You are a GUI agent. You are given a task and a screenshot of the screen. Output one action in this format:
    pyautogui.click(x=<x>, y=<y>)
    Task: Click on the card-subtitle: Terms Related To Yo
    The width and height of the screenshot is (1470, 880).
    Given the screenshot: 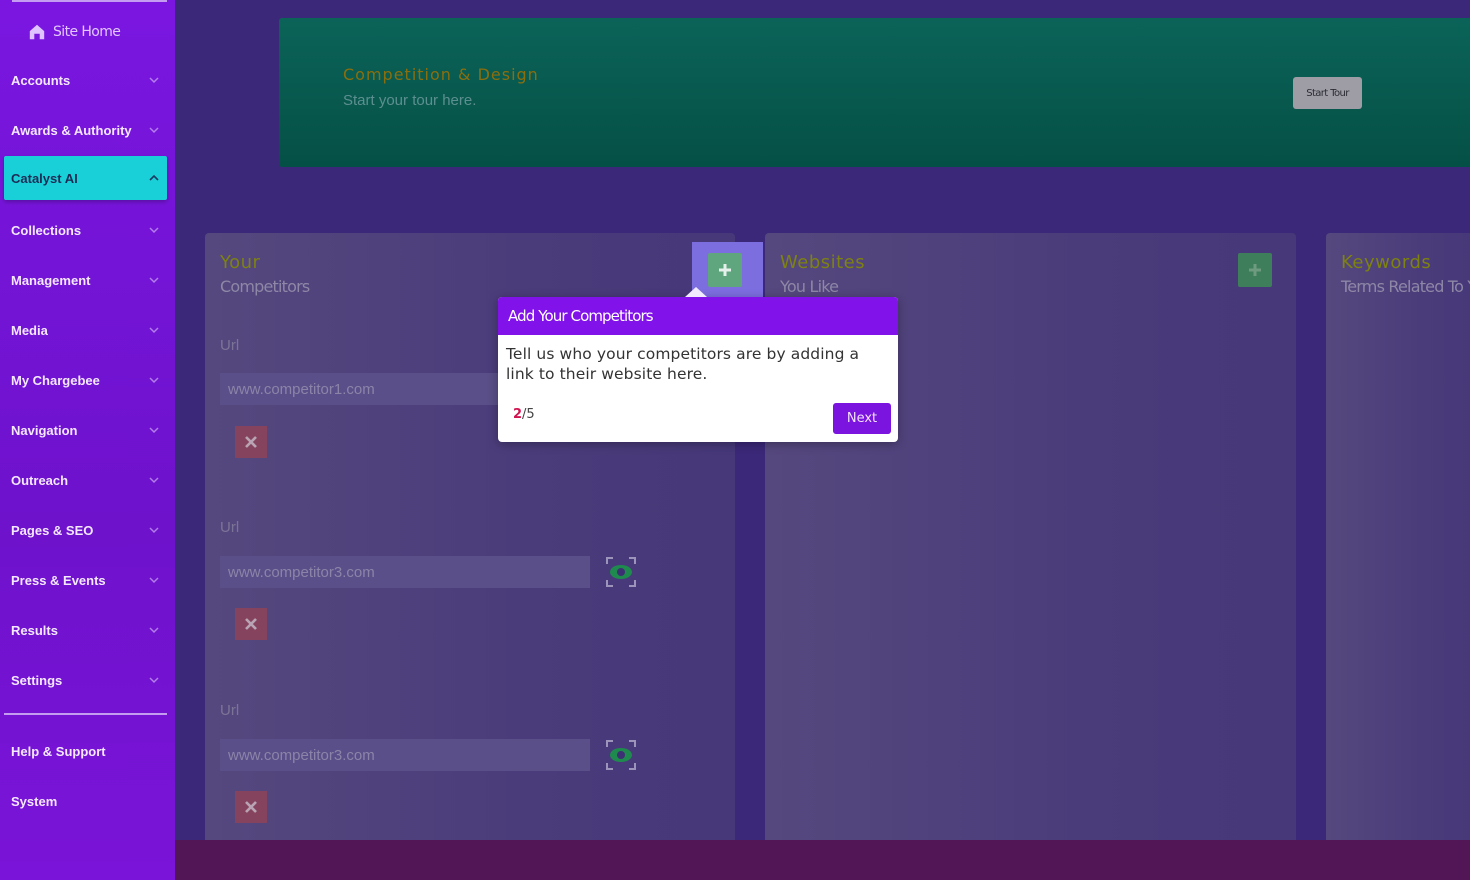 What is the action you would take?
    pyautogui.click(x=1405, y=286)
    